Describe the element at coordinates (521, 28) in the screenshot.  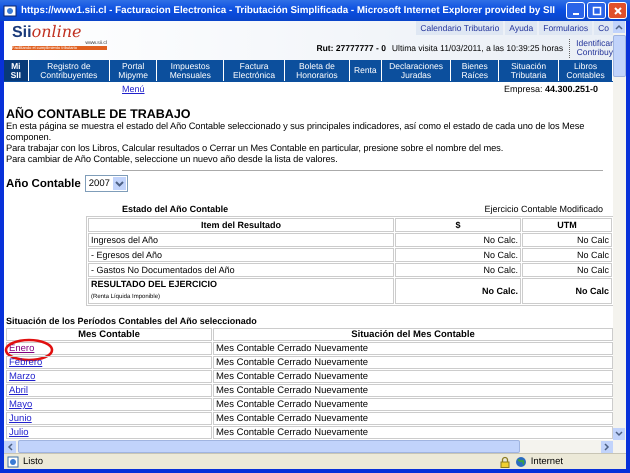
I see `top-link: Ayuda` at that location.